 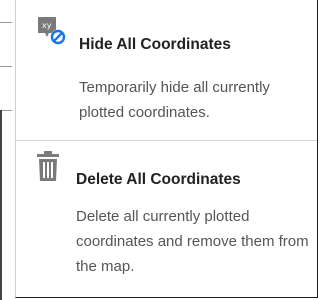 What do you see at coordinates (48, 166) in the screenshot?
I see `trash-icon` at bounding box center [48, 166].